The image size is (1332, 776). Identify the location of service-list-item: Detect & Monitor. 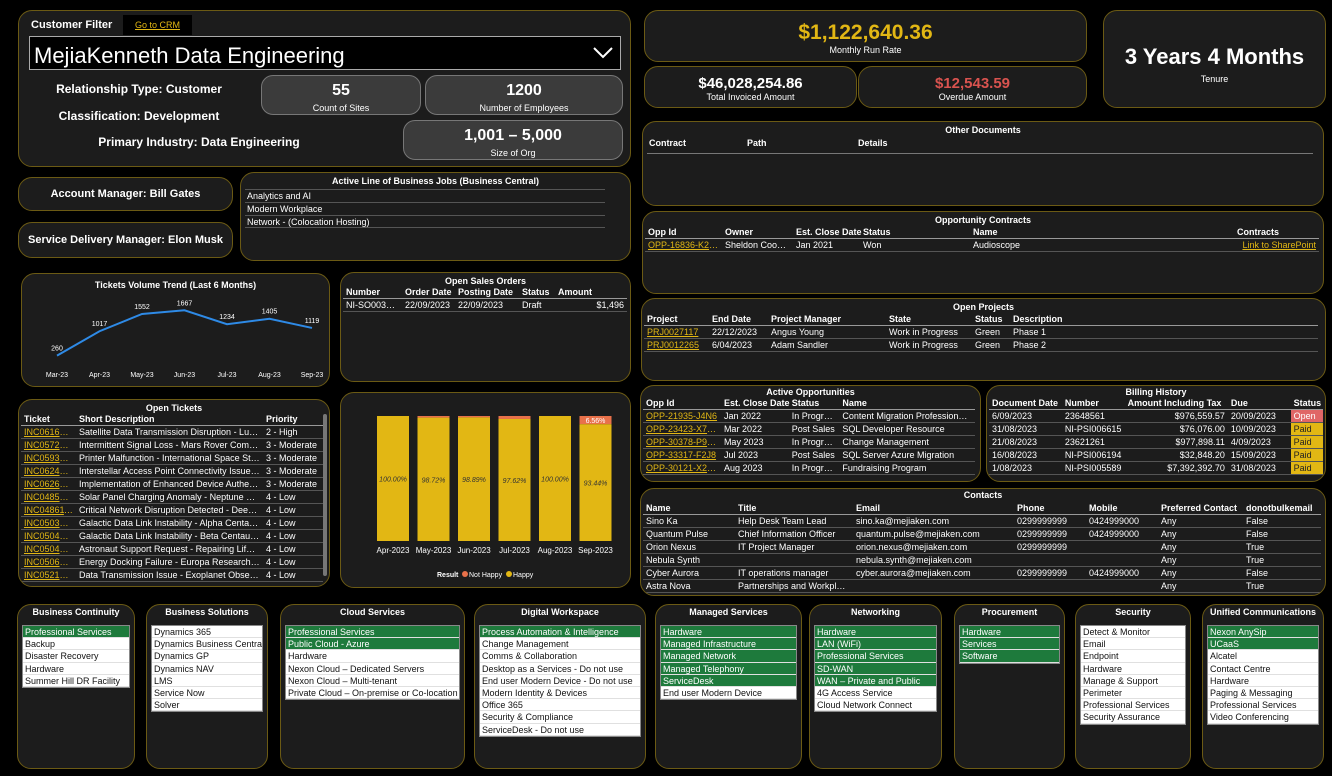
(1133, 632).